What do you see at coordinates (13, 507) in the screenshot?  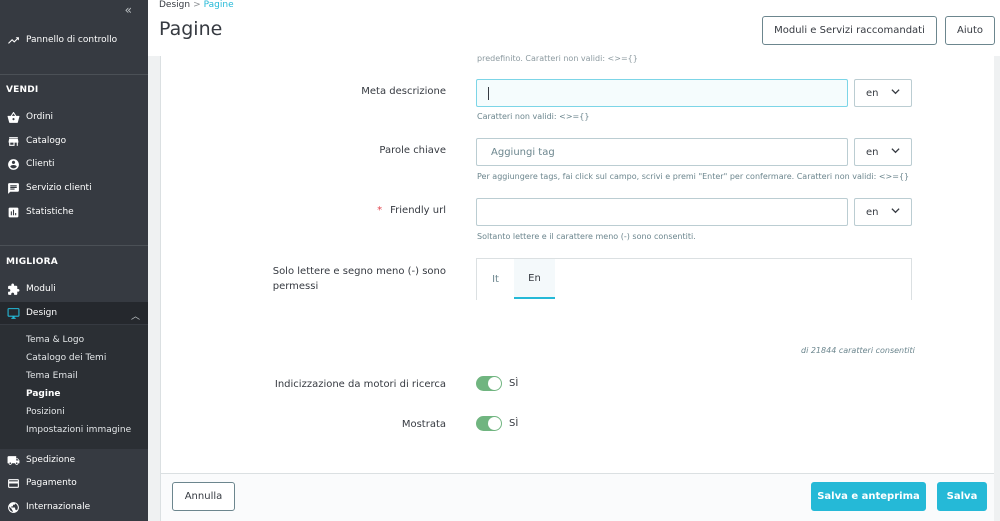 I see `globe-icon` at bounding box center [13, 507].